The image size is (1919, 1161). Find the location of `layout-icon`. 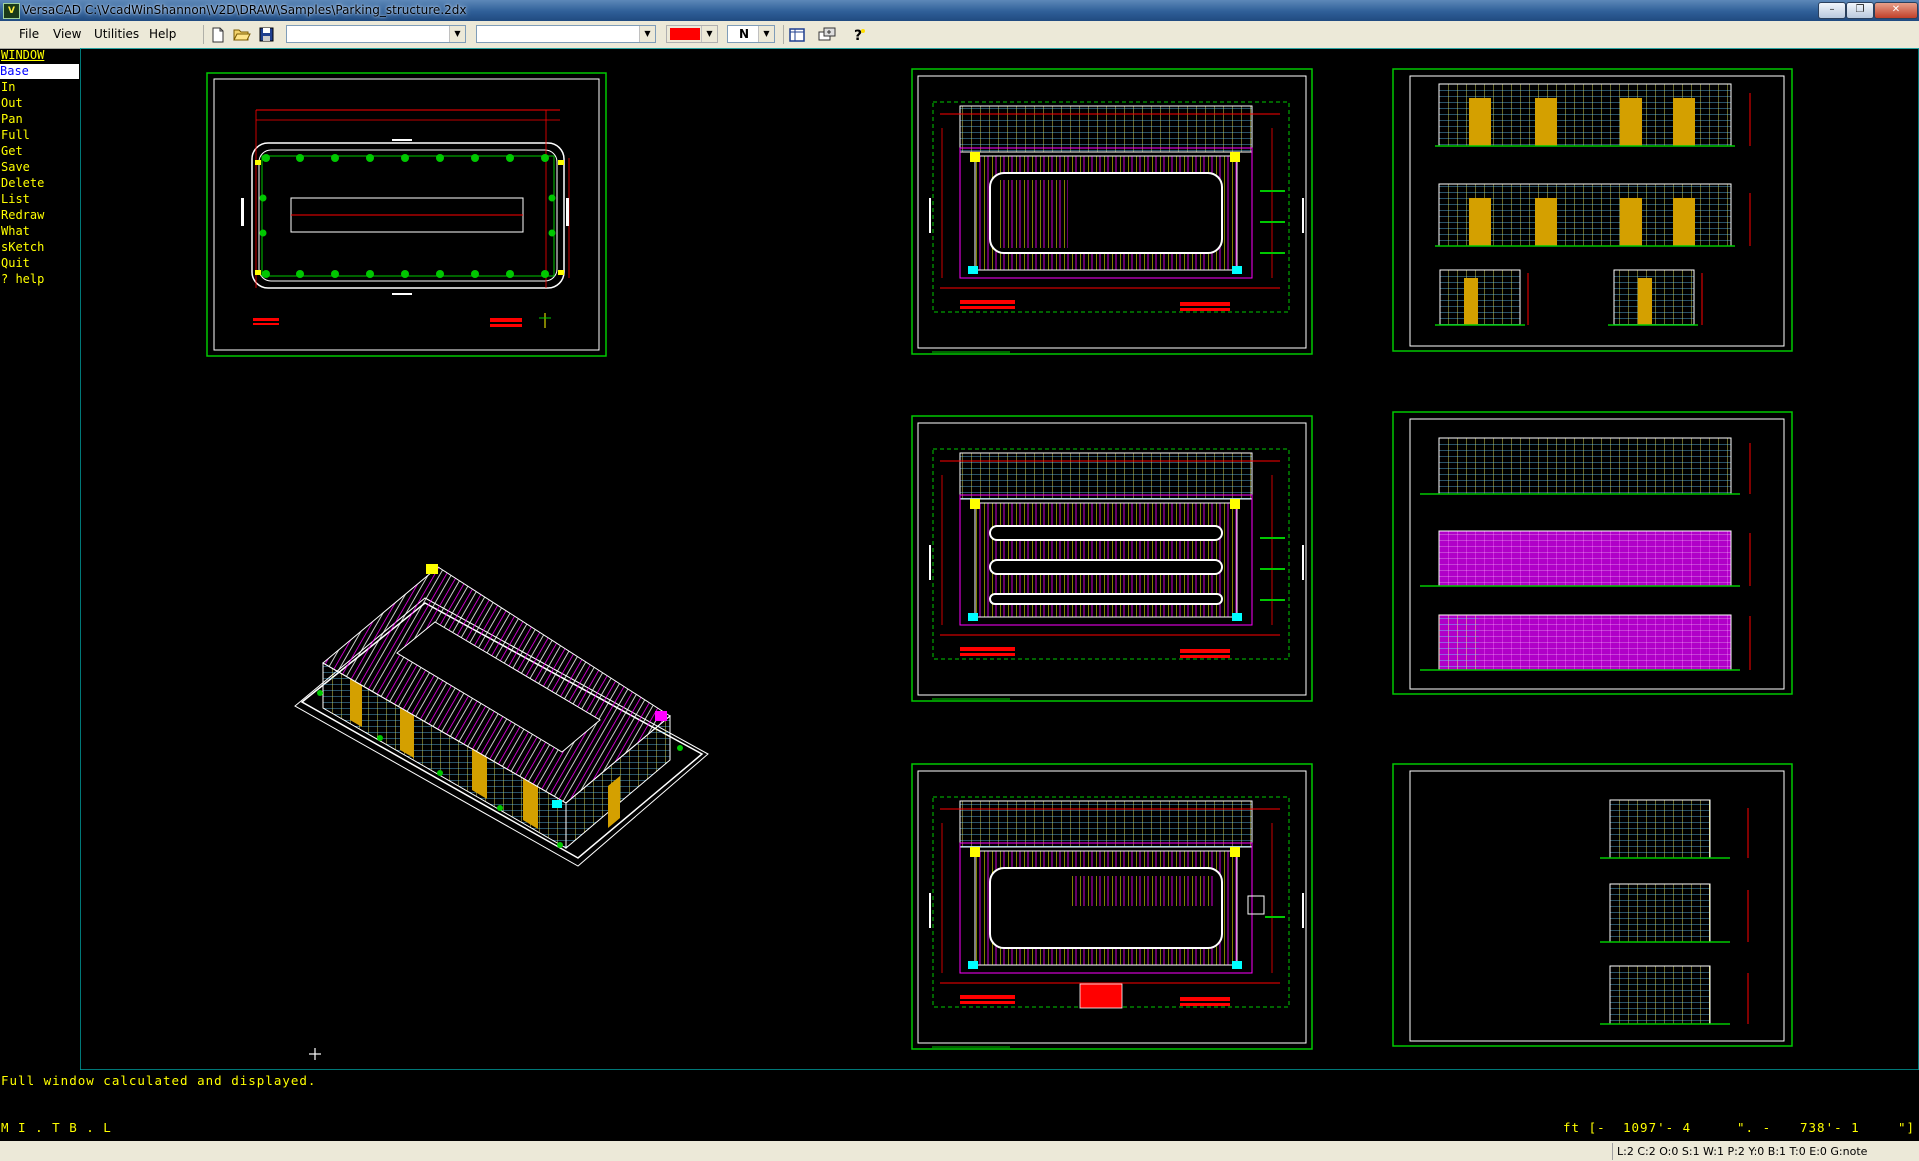

layout-icon is located at coordinates (797, 34).